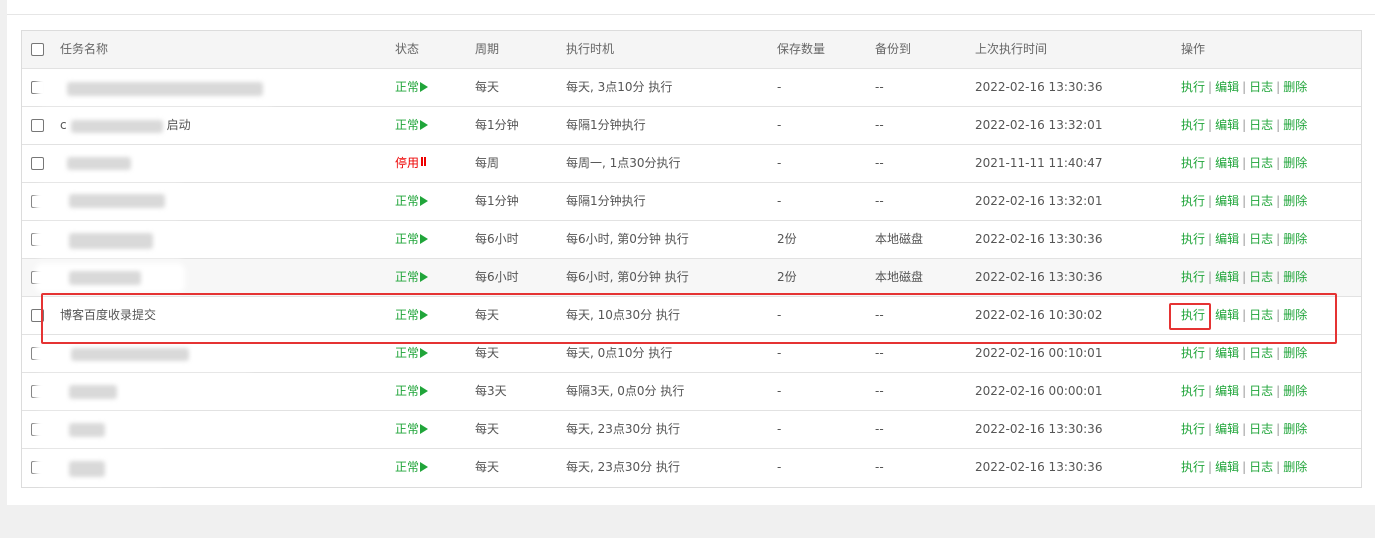  I want to click on task-status: 停用, so click(411, 163).